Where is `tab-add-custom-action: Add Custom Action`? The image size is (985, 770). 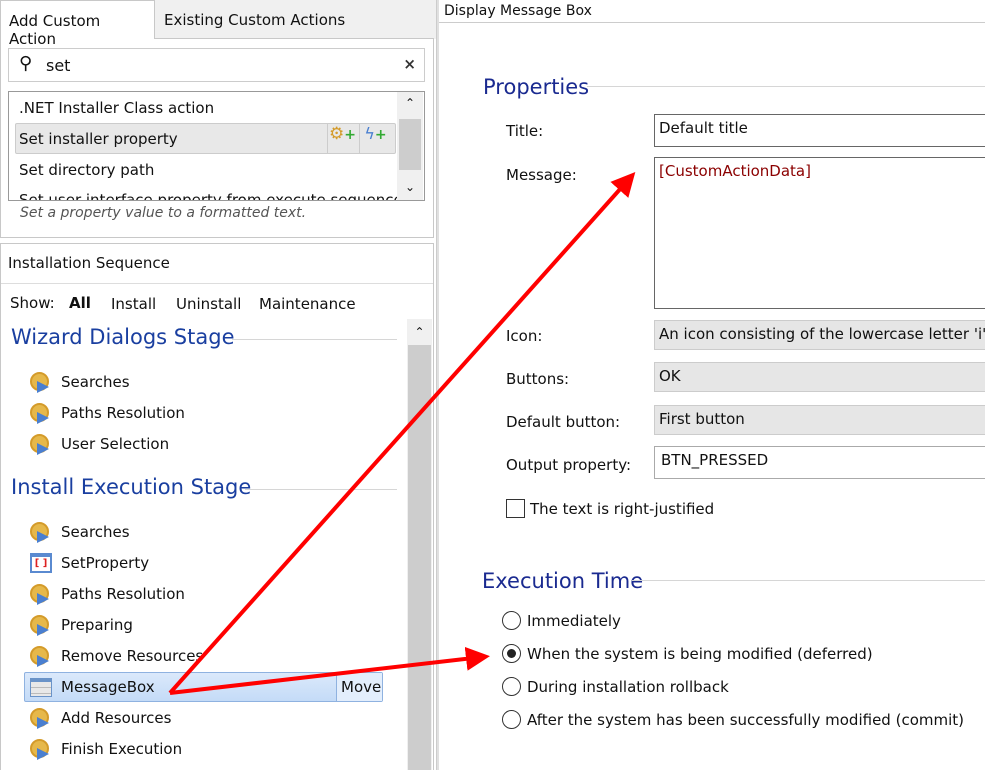
tab-add-custom-action: Add Custom Action is located at coordinates (77, 24).